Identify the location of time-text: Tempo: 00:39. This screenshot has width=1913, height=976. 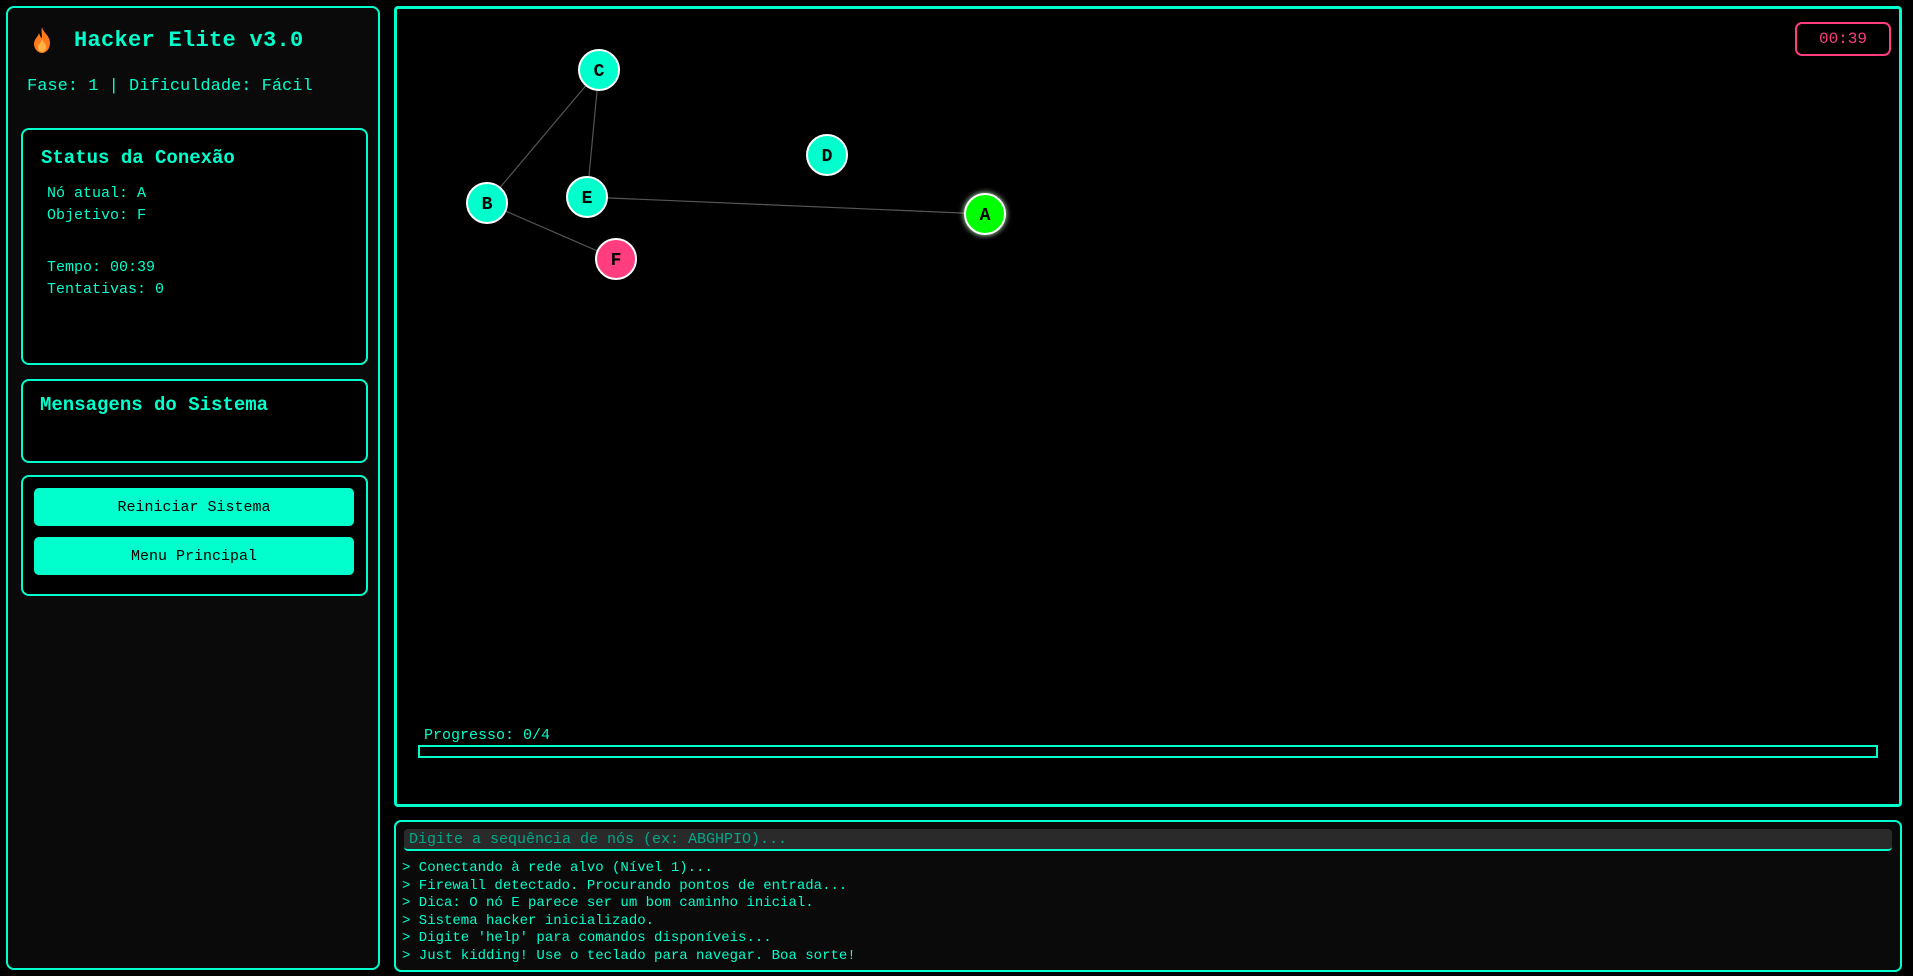
(101, 267).